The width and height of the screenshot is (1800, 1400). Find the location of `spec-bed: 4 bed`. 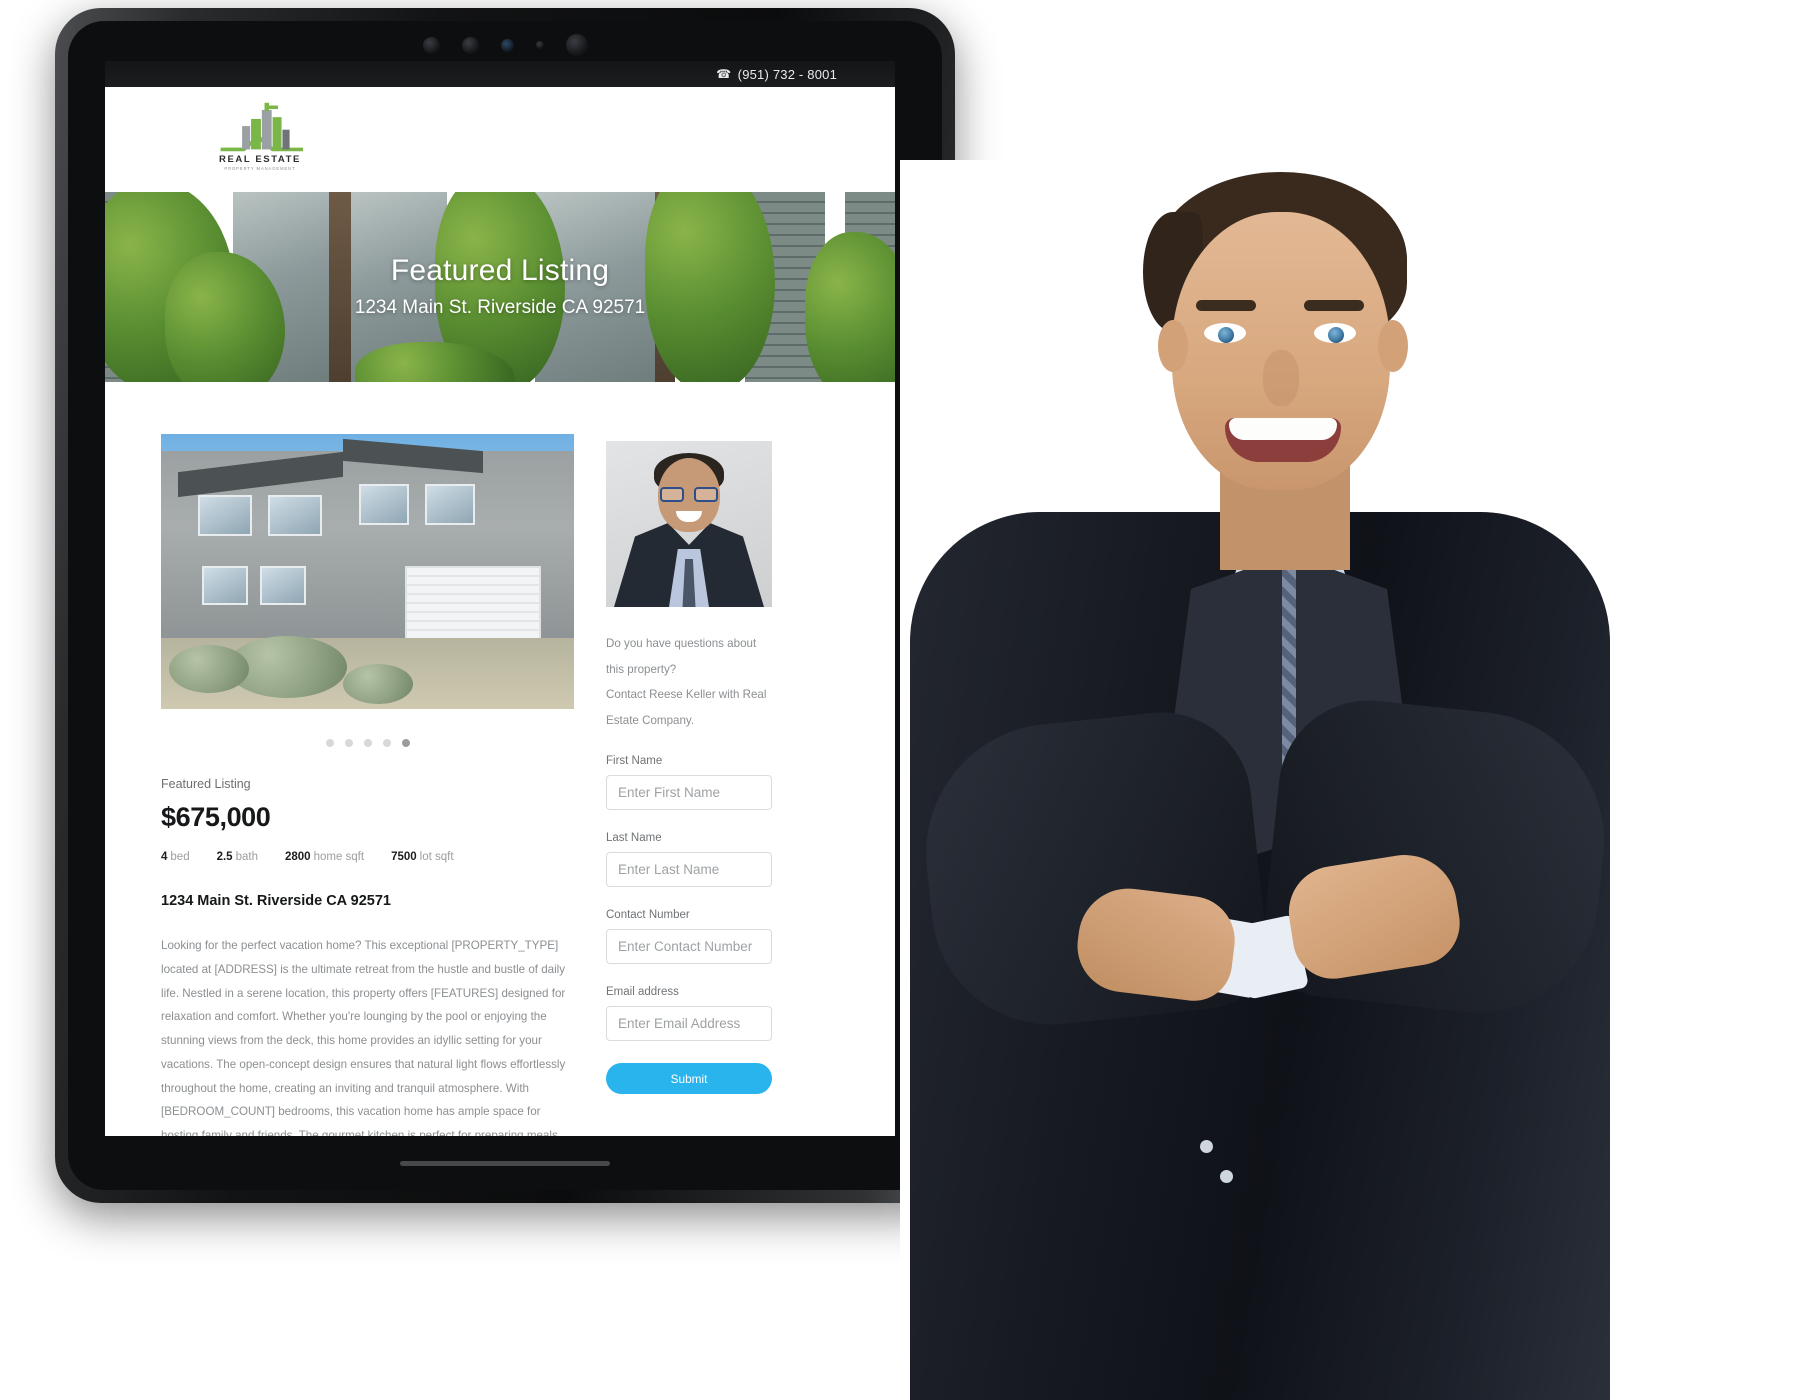

spec-bed: 4 bed is located at coordinates (175, 857).